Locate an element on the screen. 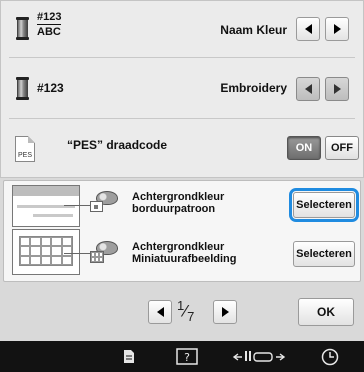 The width and height of the screenshot is (364, 372). ok-button: OK is located at coordinates (326, 312).